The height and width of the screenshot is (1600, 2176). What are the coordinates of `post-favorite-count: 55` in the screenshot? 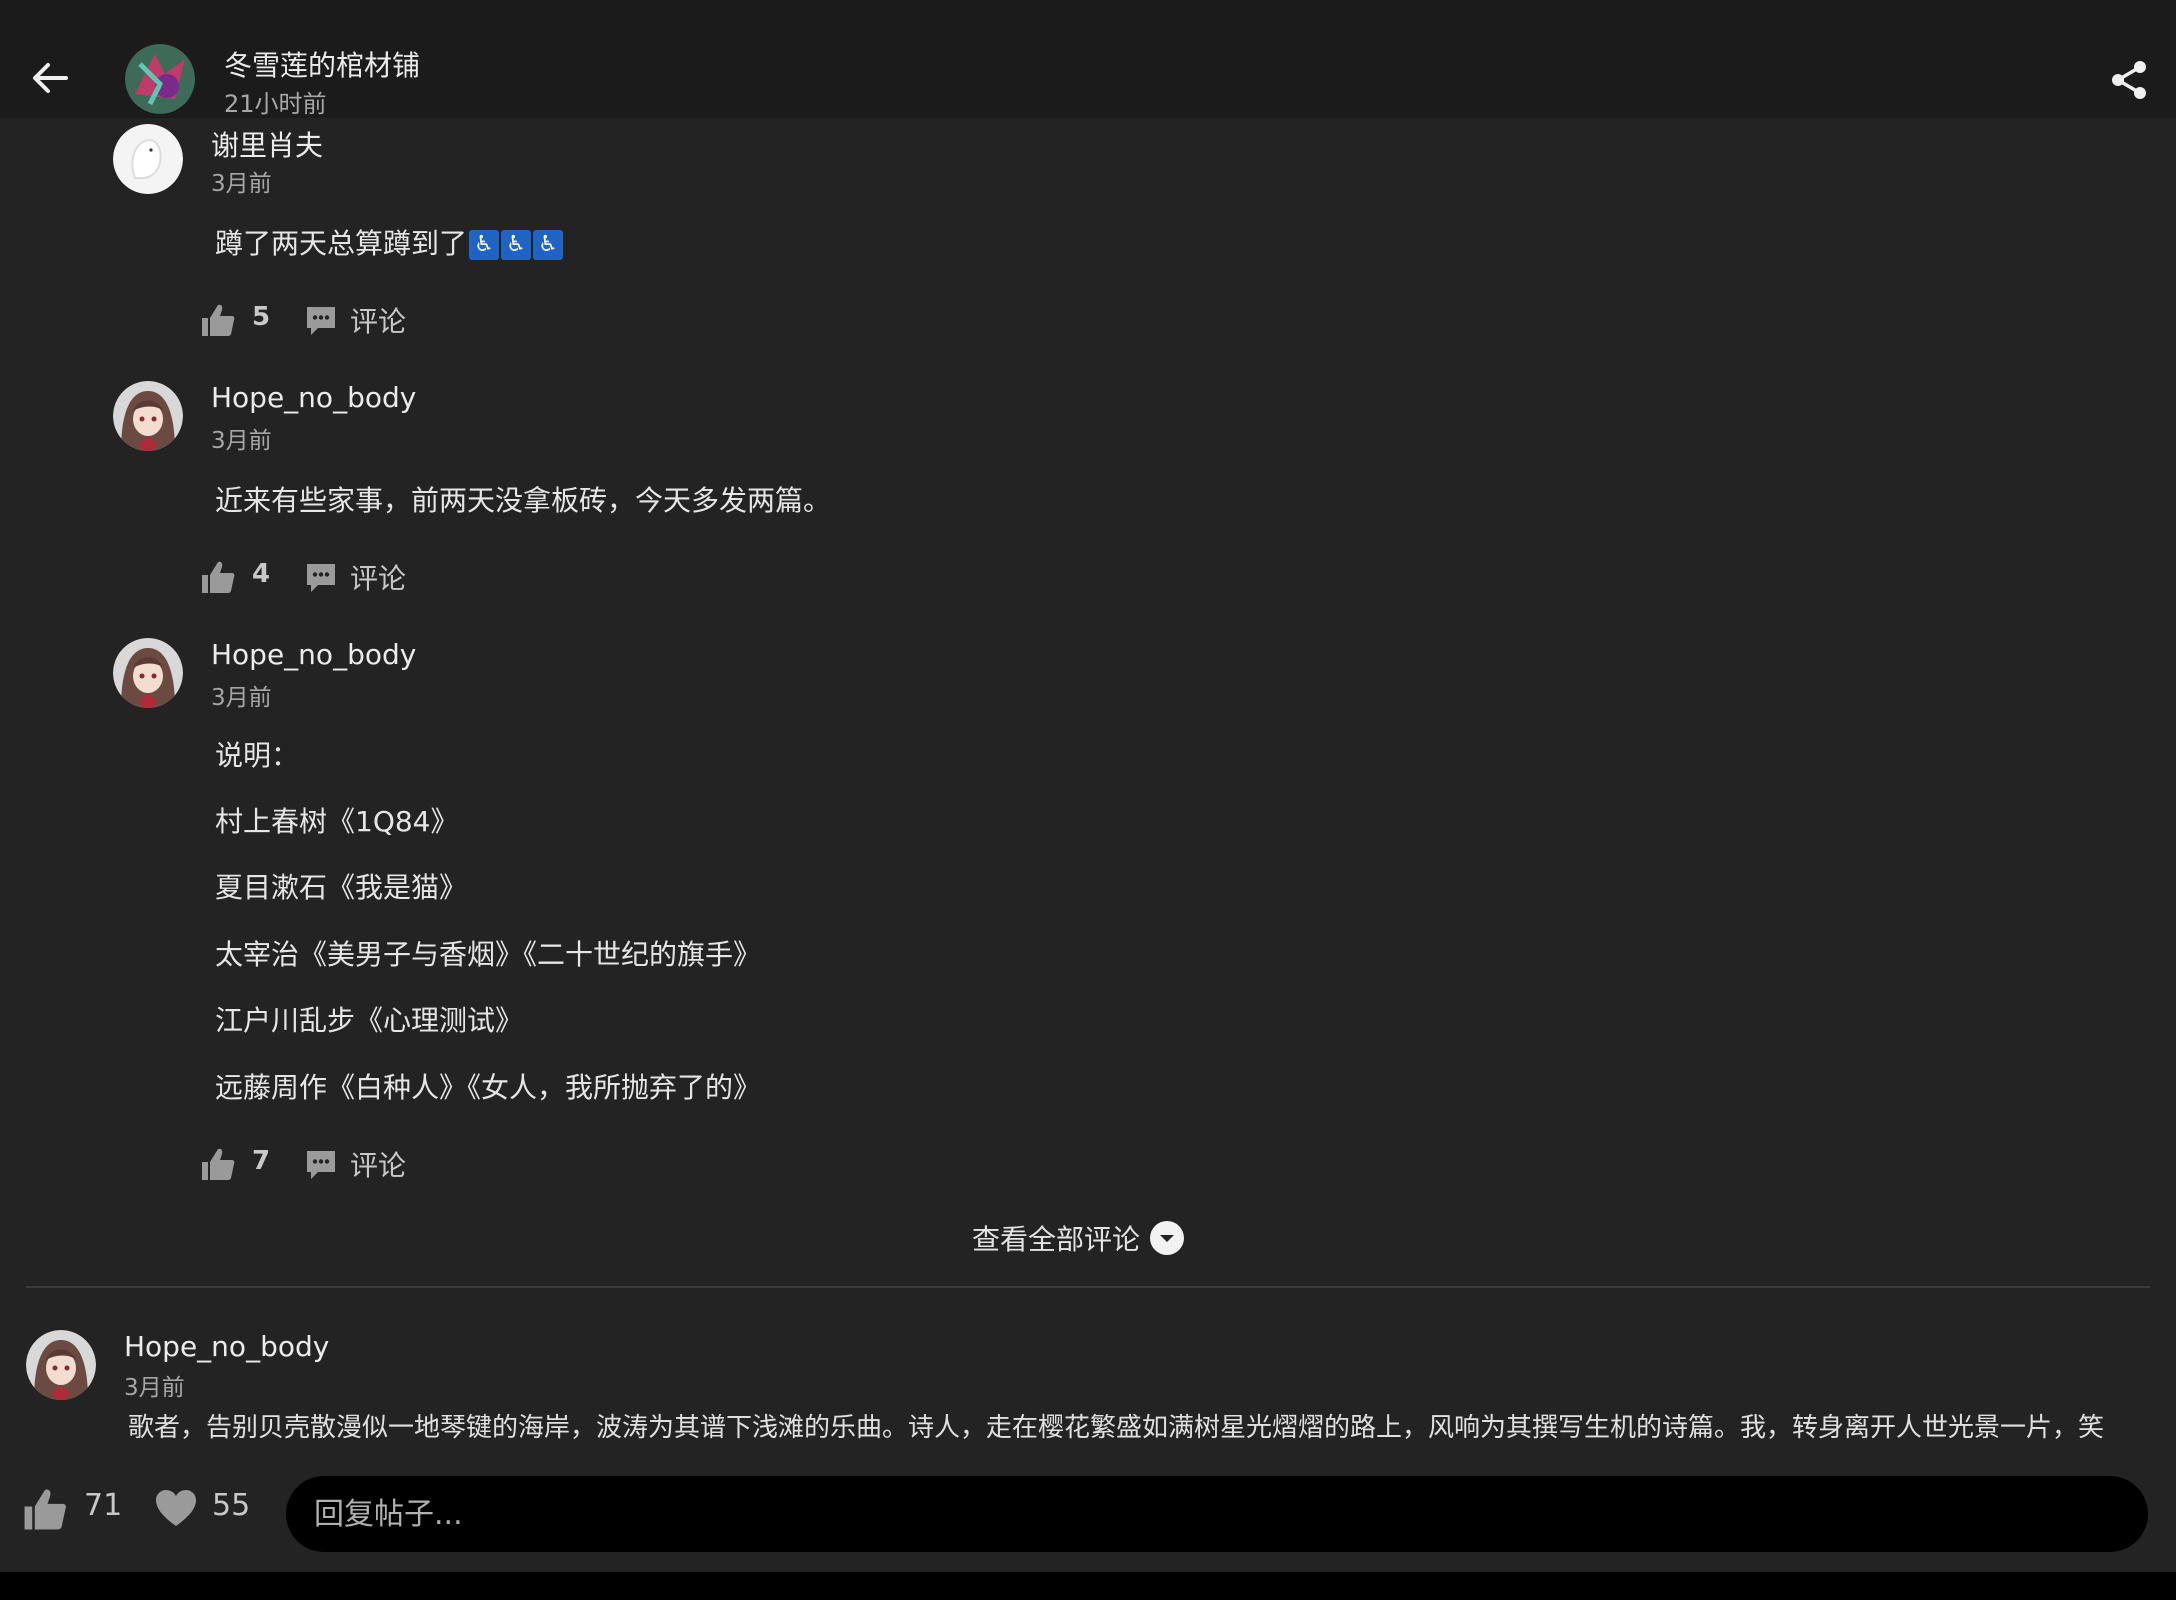 It's located at (231, 1505).